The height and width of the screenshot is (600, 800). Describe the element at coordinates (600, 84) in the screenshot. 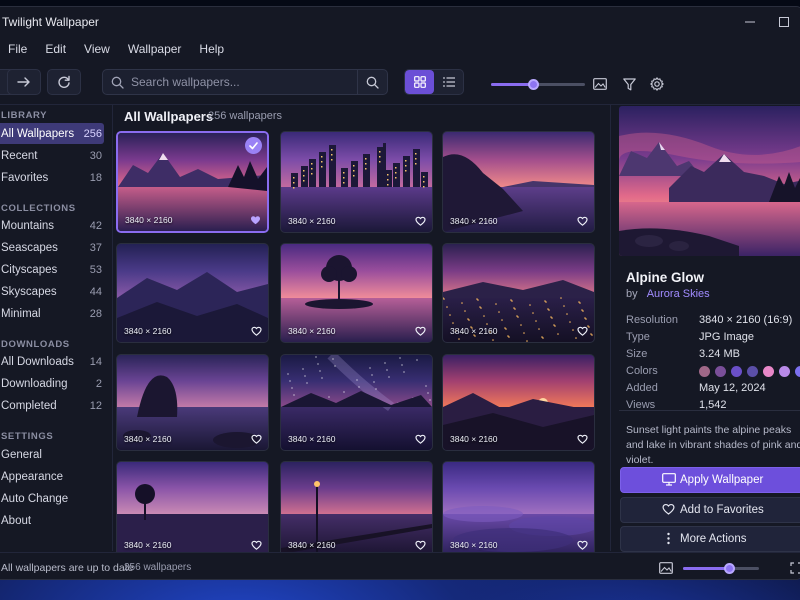

I see `image-view-button` at that location.